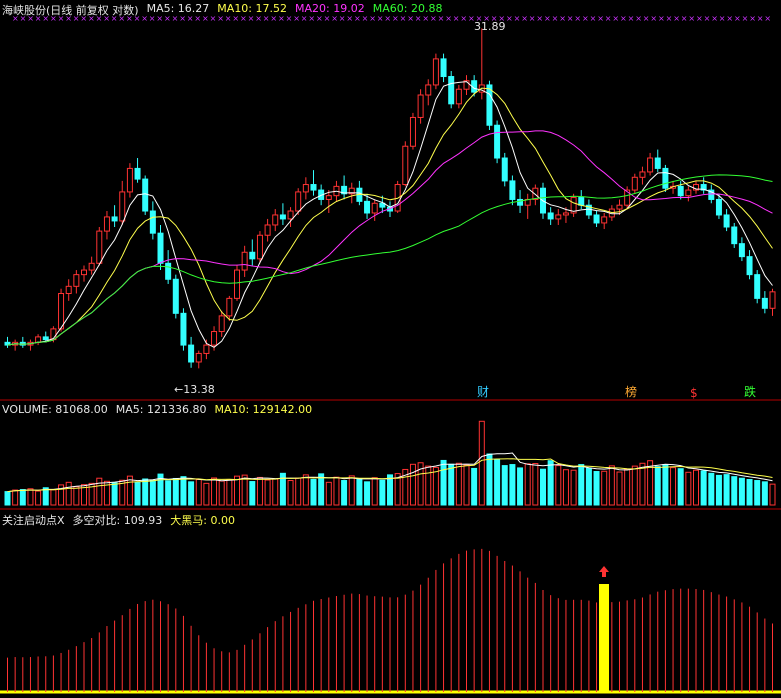 The height and width of the screenshot is (698, 781). I want to click on ma5-value: MA5: 16.27, so click(178, 8).